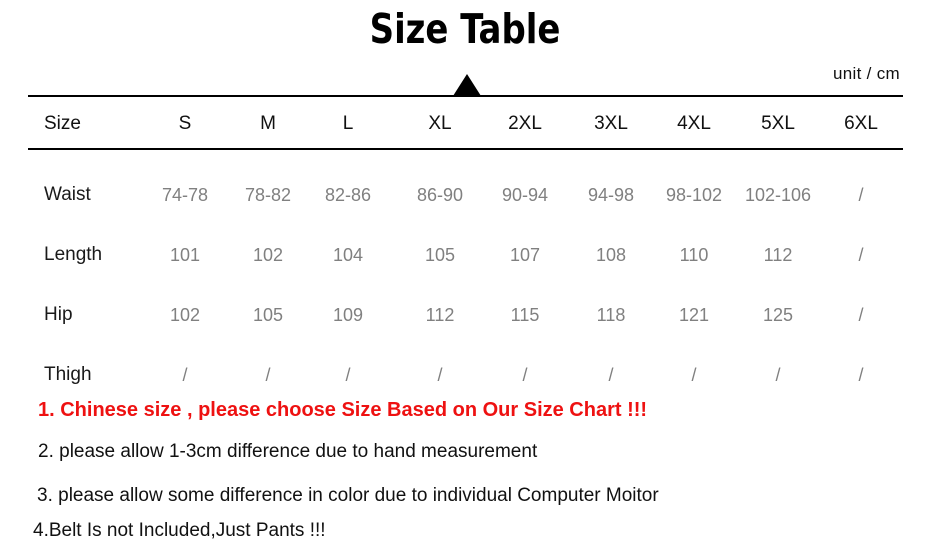 The width and height of the screenshot is (930, 550). What do you see at coordinates (611, 375) in the screenshot?
I see `cell-thigh-3xl: /` at bounding box center [611, 375].